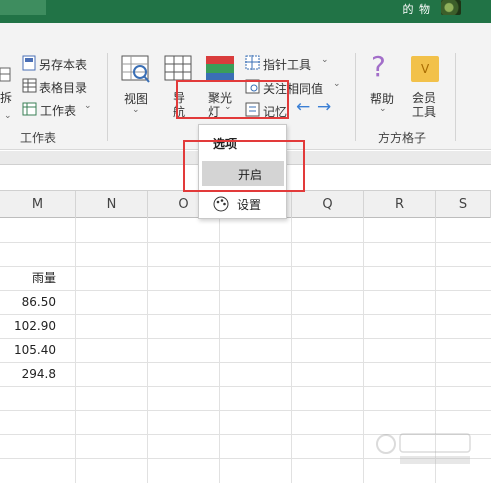 The height and width of the screenshot is (483, 491). I want to click on group-title-worksheet: 工作表, so click(38, 138).